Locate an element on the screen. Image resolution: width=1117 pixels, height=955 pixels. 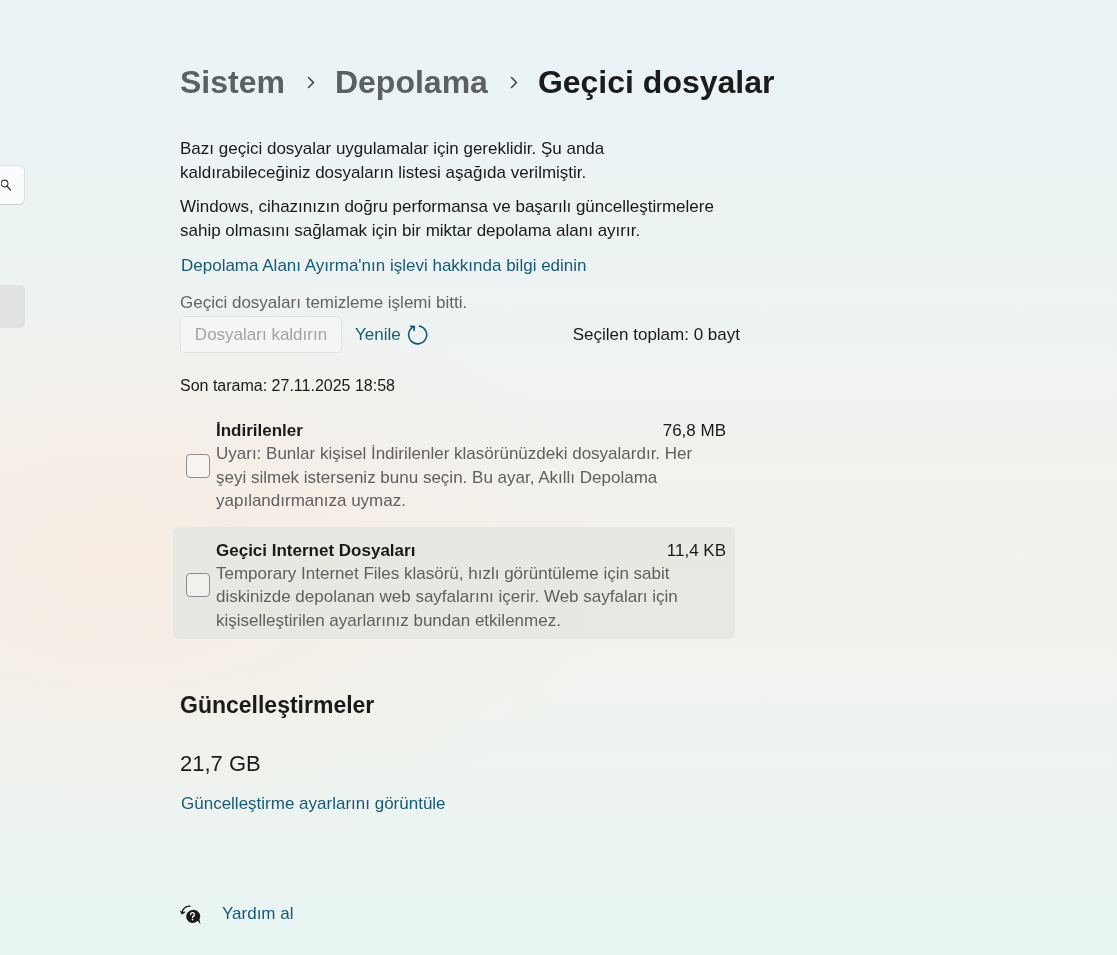
learn-more-link: Depolama Alanı Ayırma'nın işlevi hakkında bilgi edinin is located at coordinates (384, 266).